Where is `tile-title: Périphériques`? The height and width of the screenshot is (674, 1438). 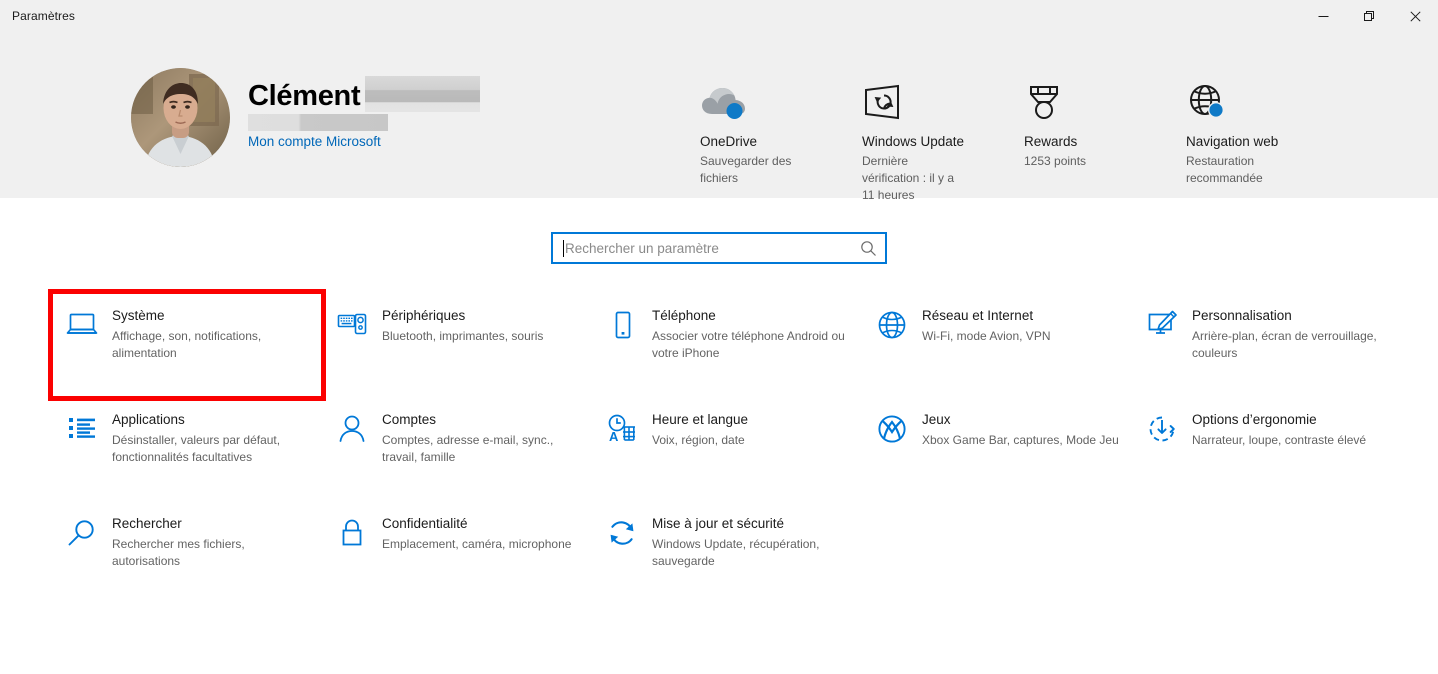 tile-title: Périphériques is located at coordinates (424, 315).